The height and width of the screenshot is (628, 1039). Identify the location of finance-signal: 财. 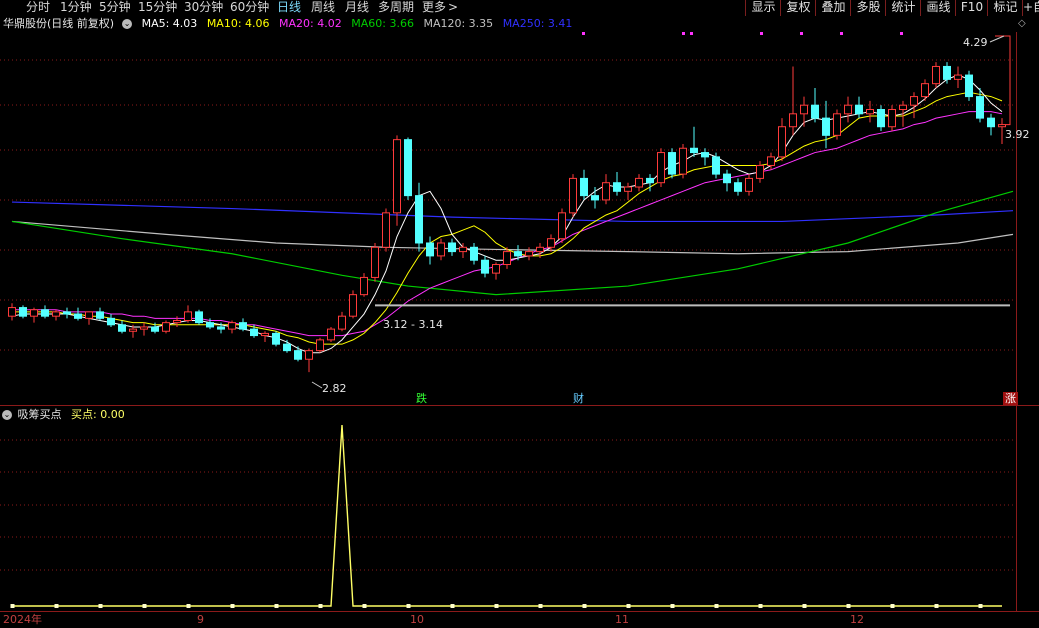
(578, 398).